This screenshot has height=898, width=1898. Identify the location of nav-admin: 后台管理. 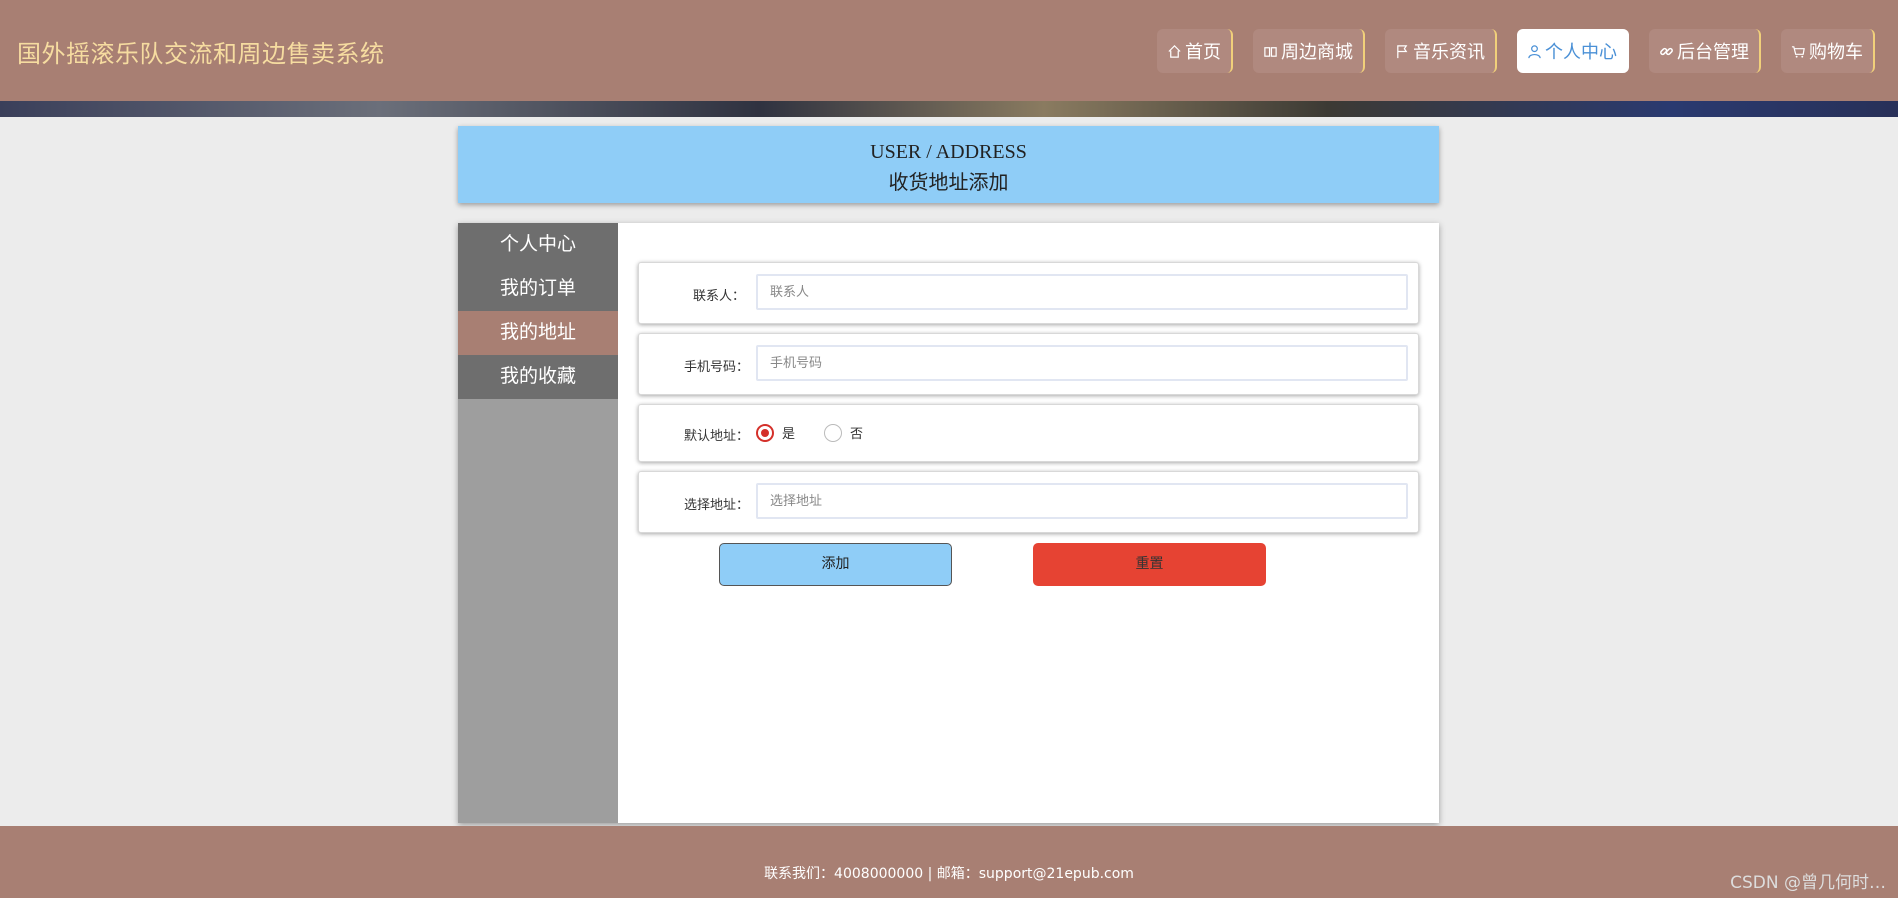
(1705, 51).